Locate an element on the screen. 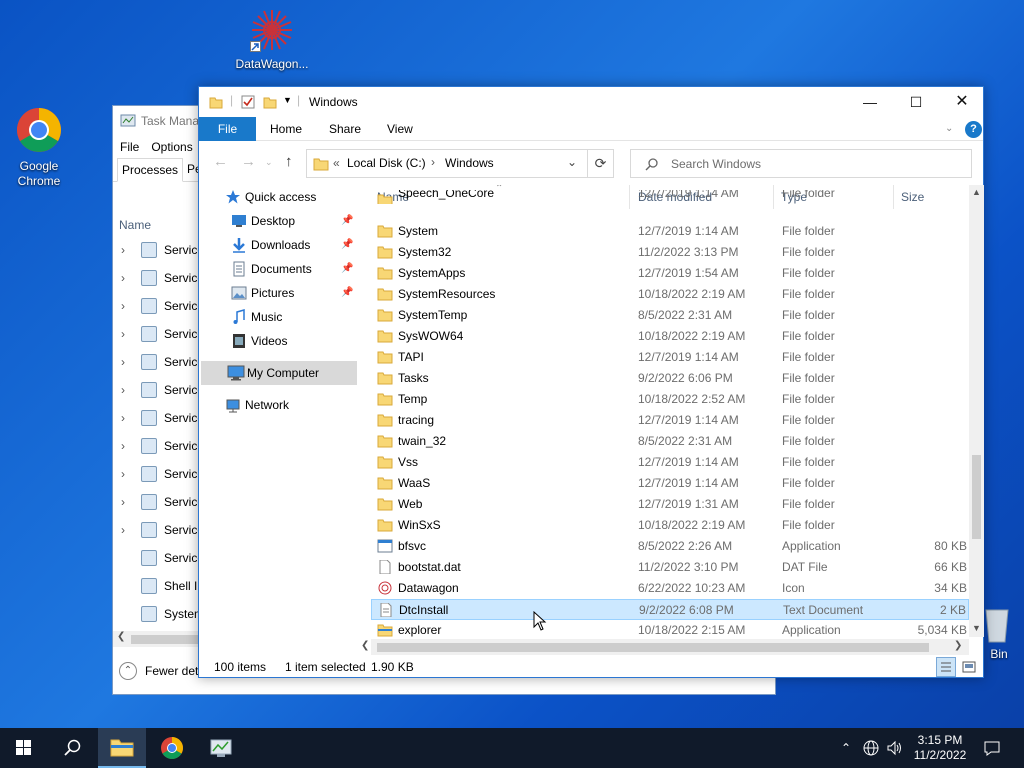 Image resolution: width=1024 pixels, height=768 pixels. nav-item-network: Network is located at coordinates (277, 405).